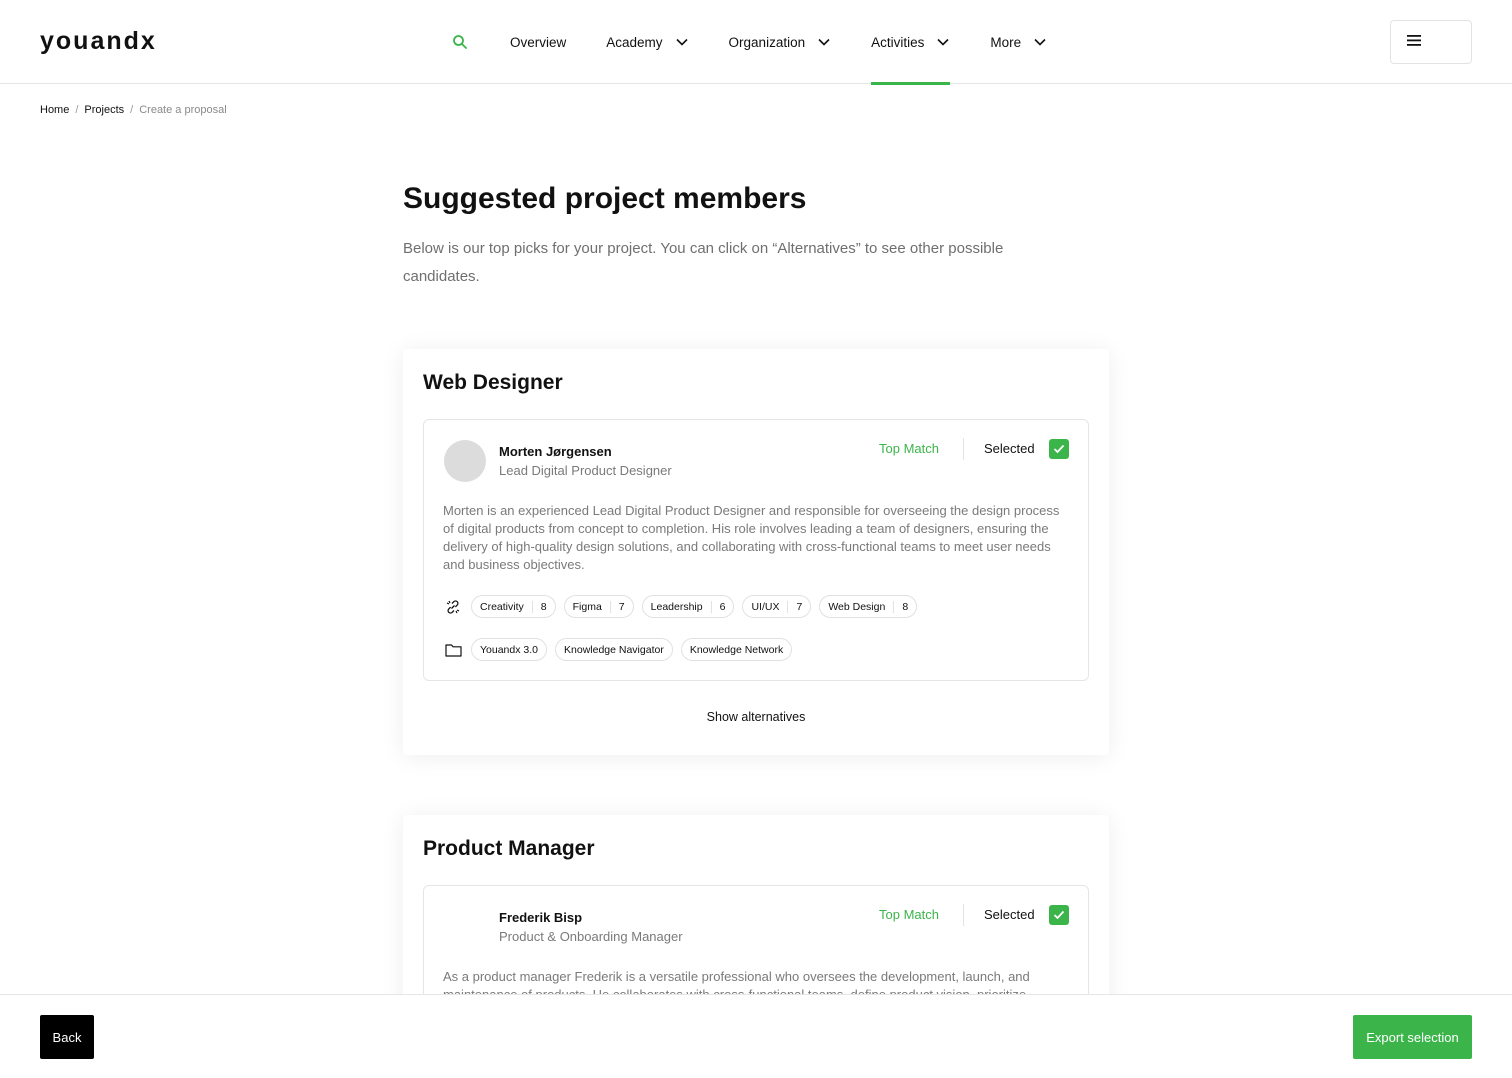  Describe the element at coordinates (756, 1036) in the screenshot. I see `action-footer: Back Export selection` at that location.